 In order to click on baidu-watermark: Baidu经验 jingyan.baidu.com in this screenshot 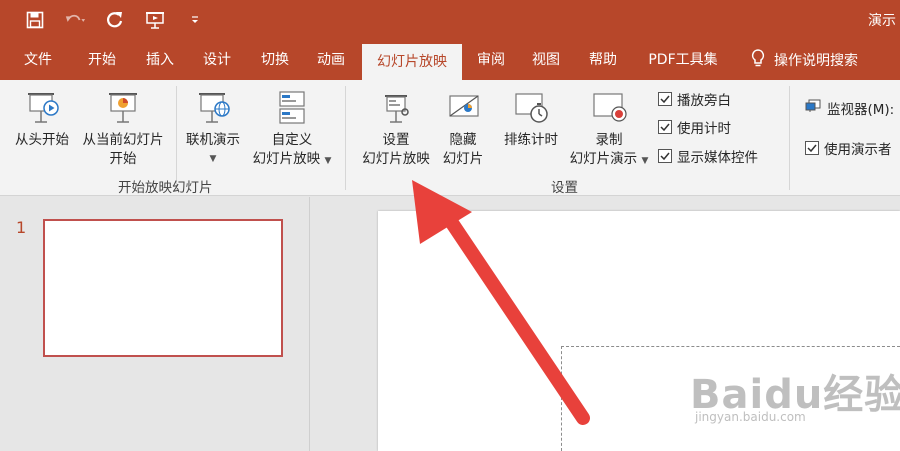, I will do `click(795, 398)`.